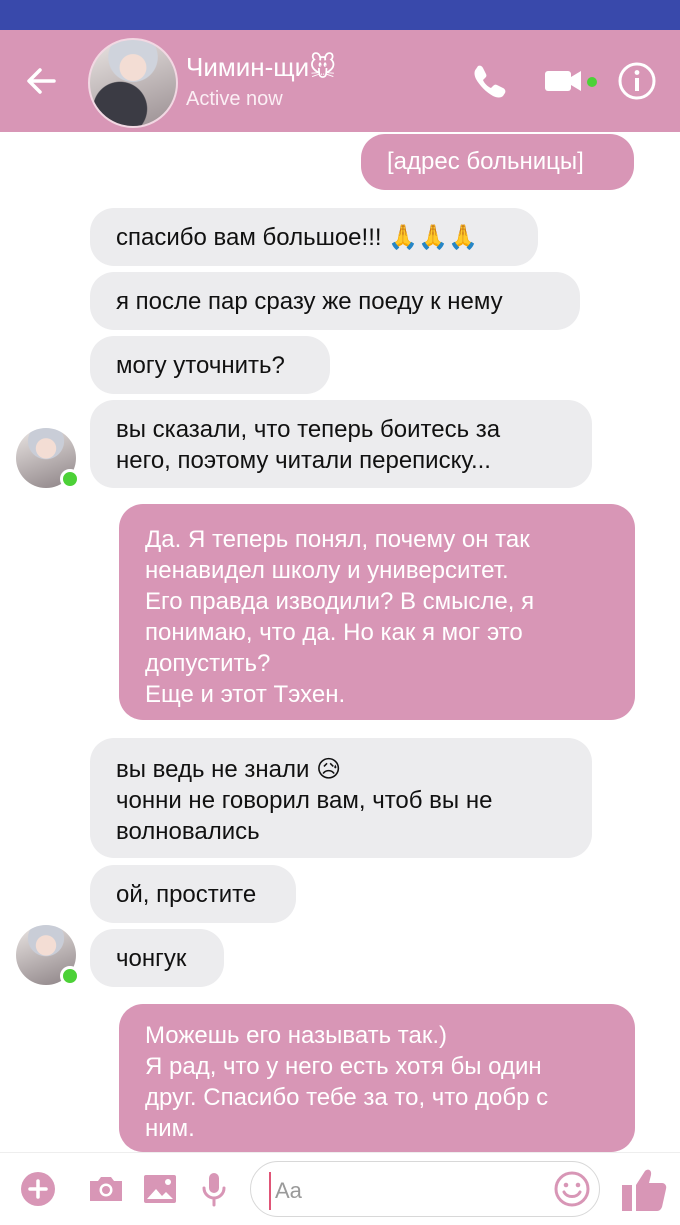 The width and height of the screenshot is (680, 1225). What do you see at coordinates (644, 1189) in the screenshot?
I see `thumbs-up-icon` at bounding box center [644, 1189].